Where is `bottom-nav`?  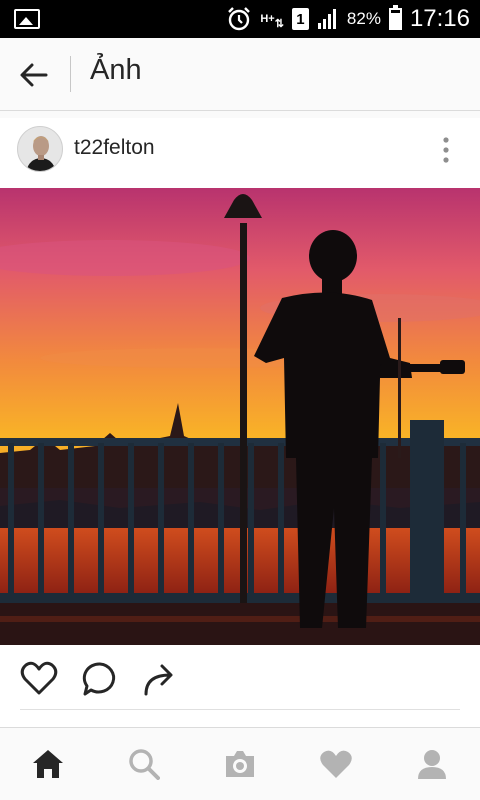
bottom-nav is located at coordinates (240, 763).